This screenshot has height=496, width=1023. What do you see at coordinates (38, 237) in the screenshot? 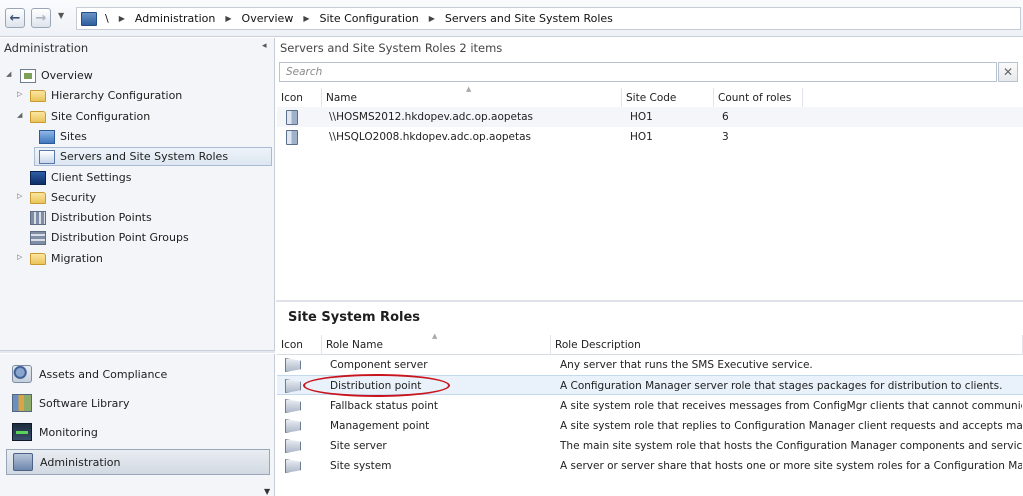
I see `distribution-point-groups-icon` at bounding box center [38, 237].